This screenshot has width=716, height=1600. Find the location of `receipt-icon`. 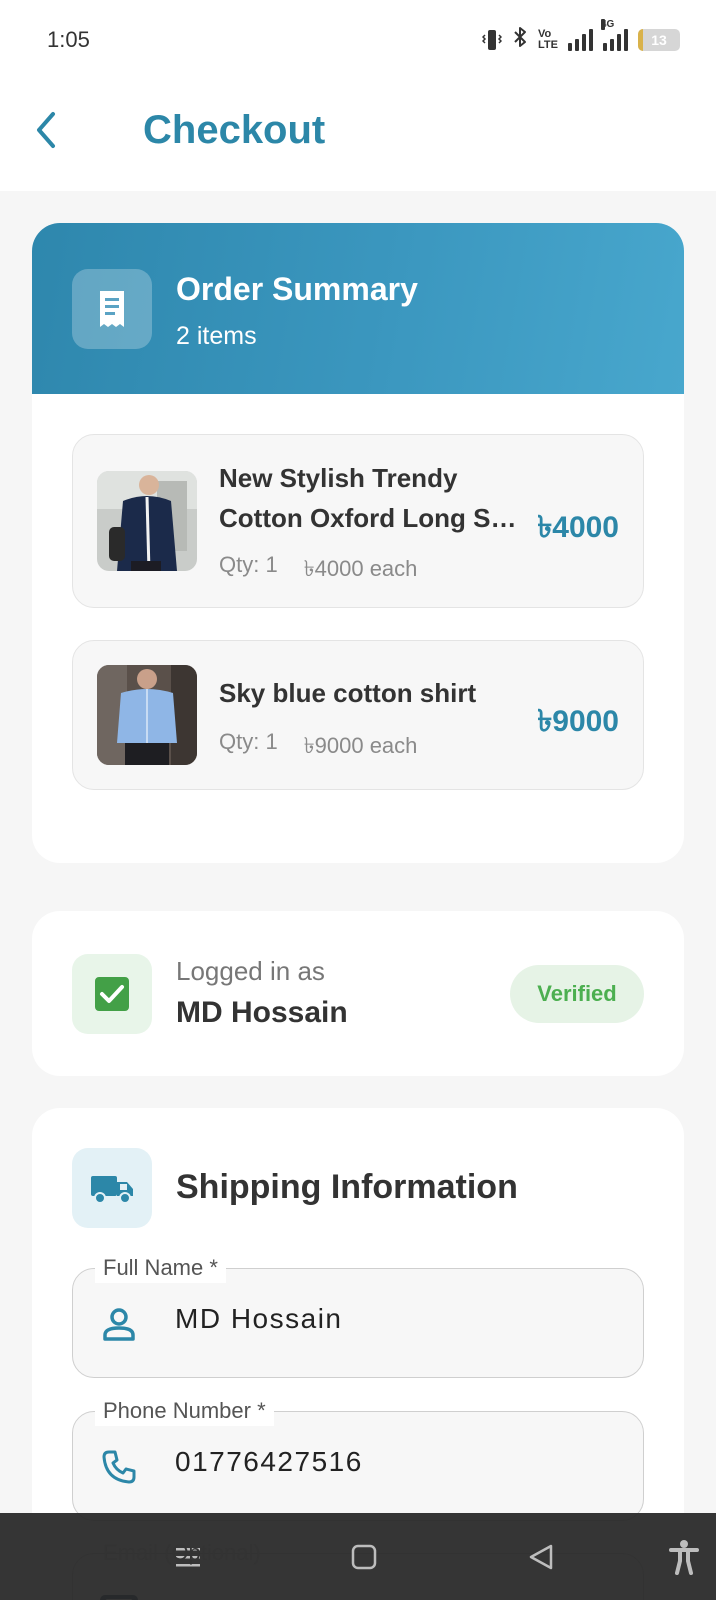

receipt-icon is located at coordinates (112, 309).